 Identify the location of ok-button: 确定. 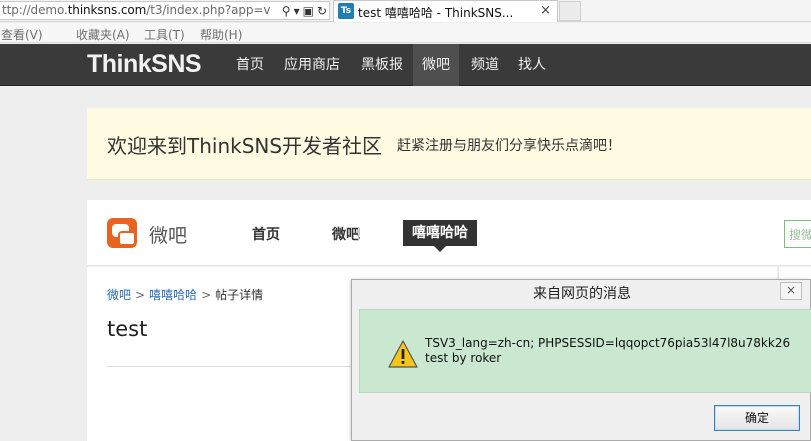
(757, 418).